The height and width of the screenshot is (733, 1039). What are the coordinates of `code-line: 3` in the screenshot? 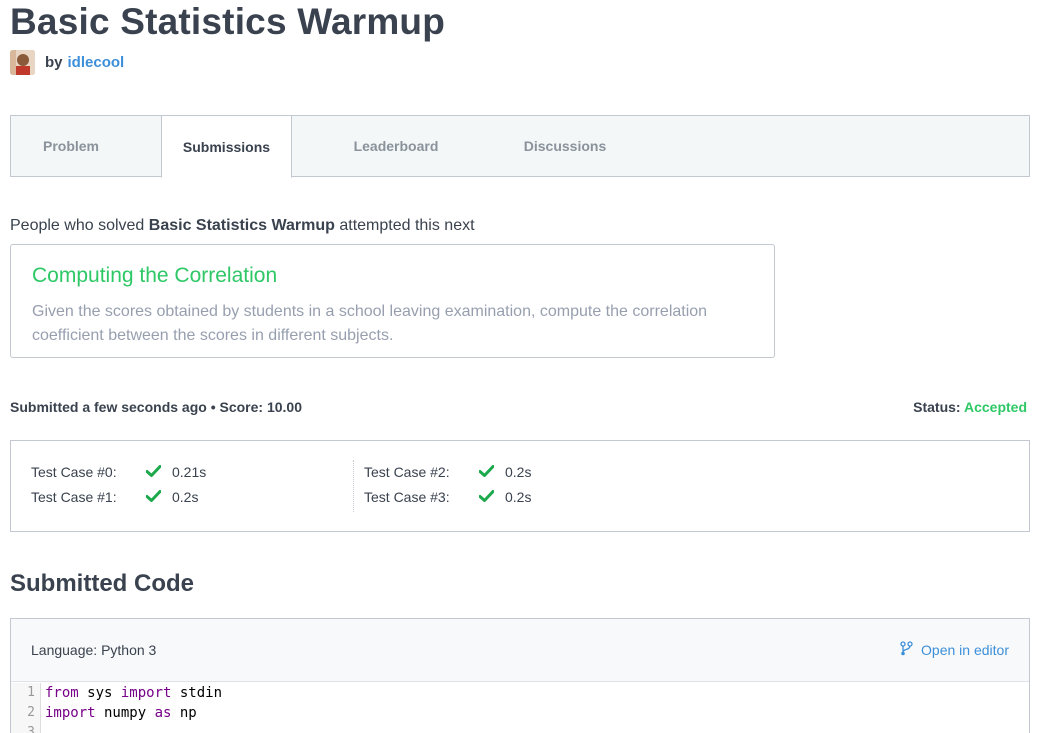 It's located at (520, 728).